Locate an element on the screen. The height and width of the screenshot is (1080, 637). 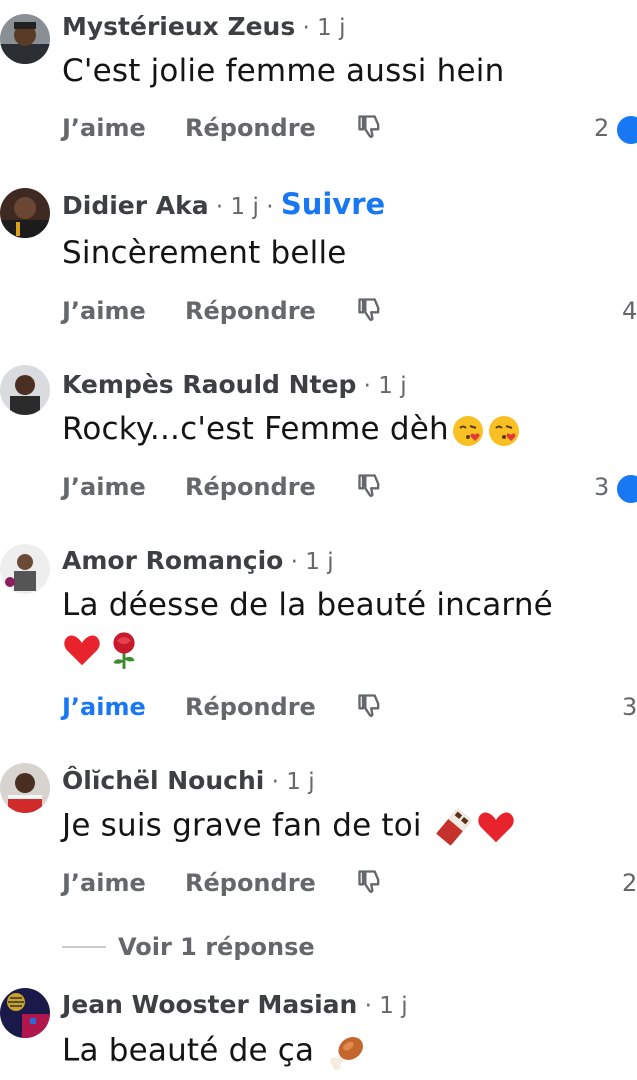
comment-timestamp: · 1 j · is located at coordinates (244, 207).